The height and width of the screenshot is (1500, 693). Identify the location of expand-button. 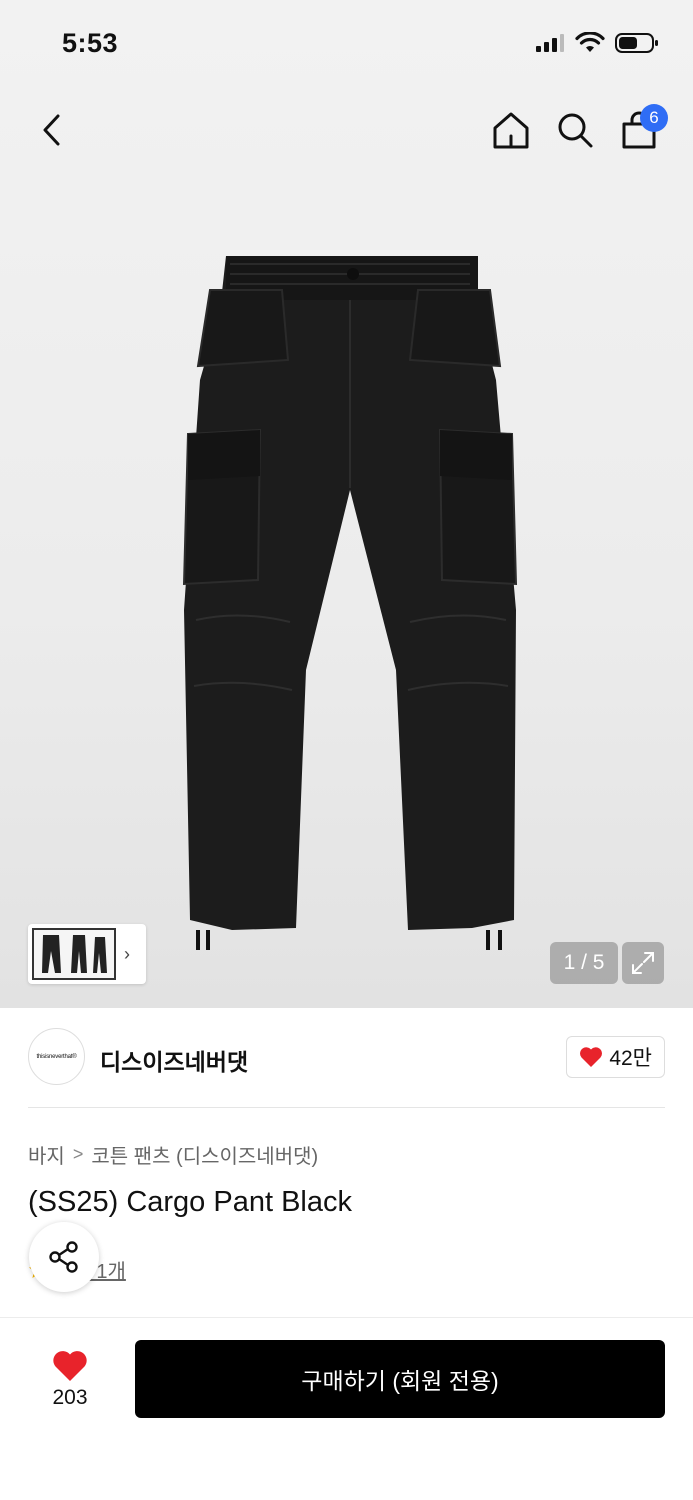
(643, 963).